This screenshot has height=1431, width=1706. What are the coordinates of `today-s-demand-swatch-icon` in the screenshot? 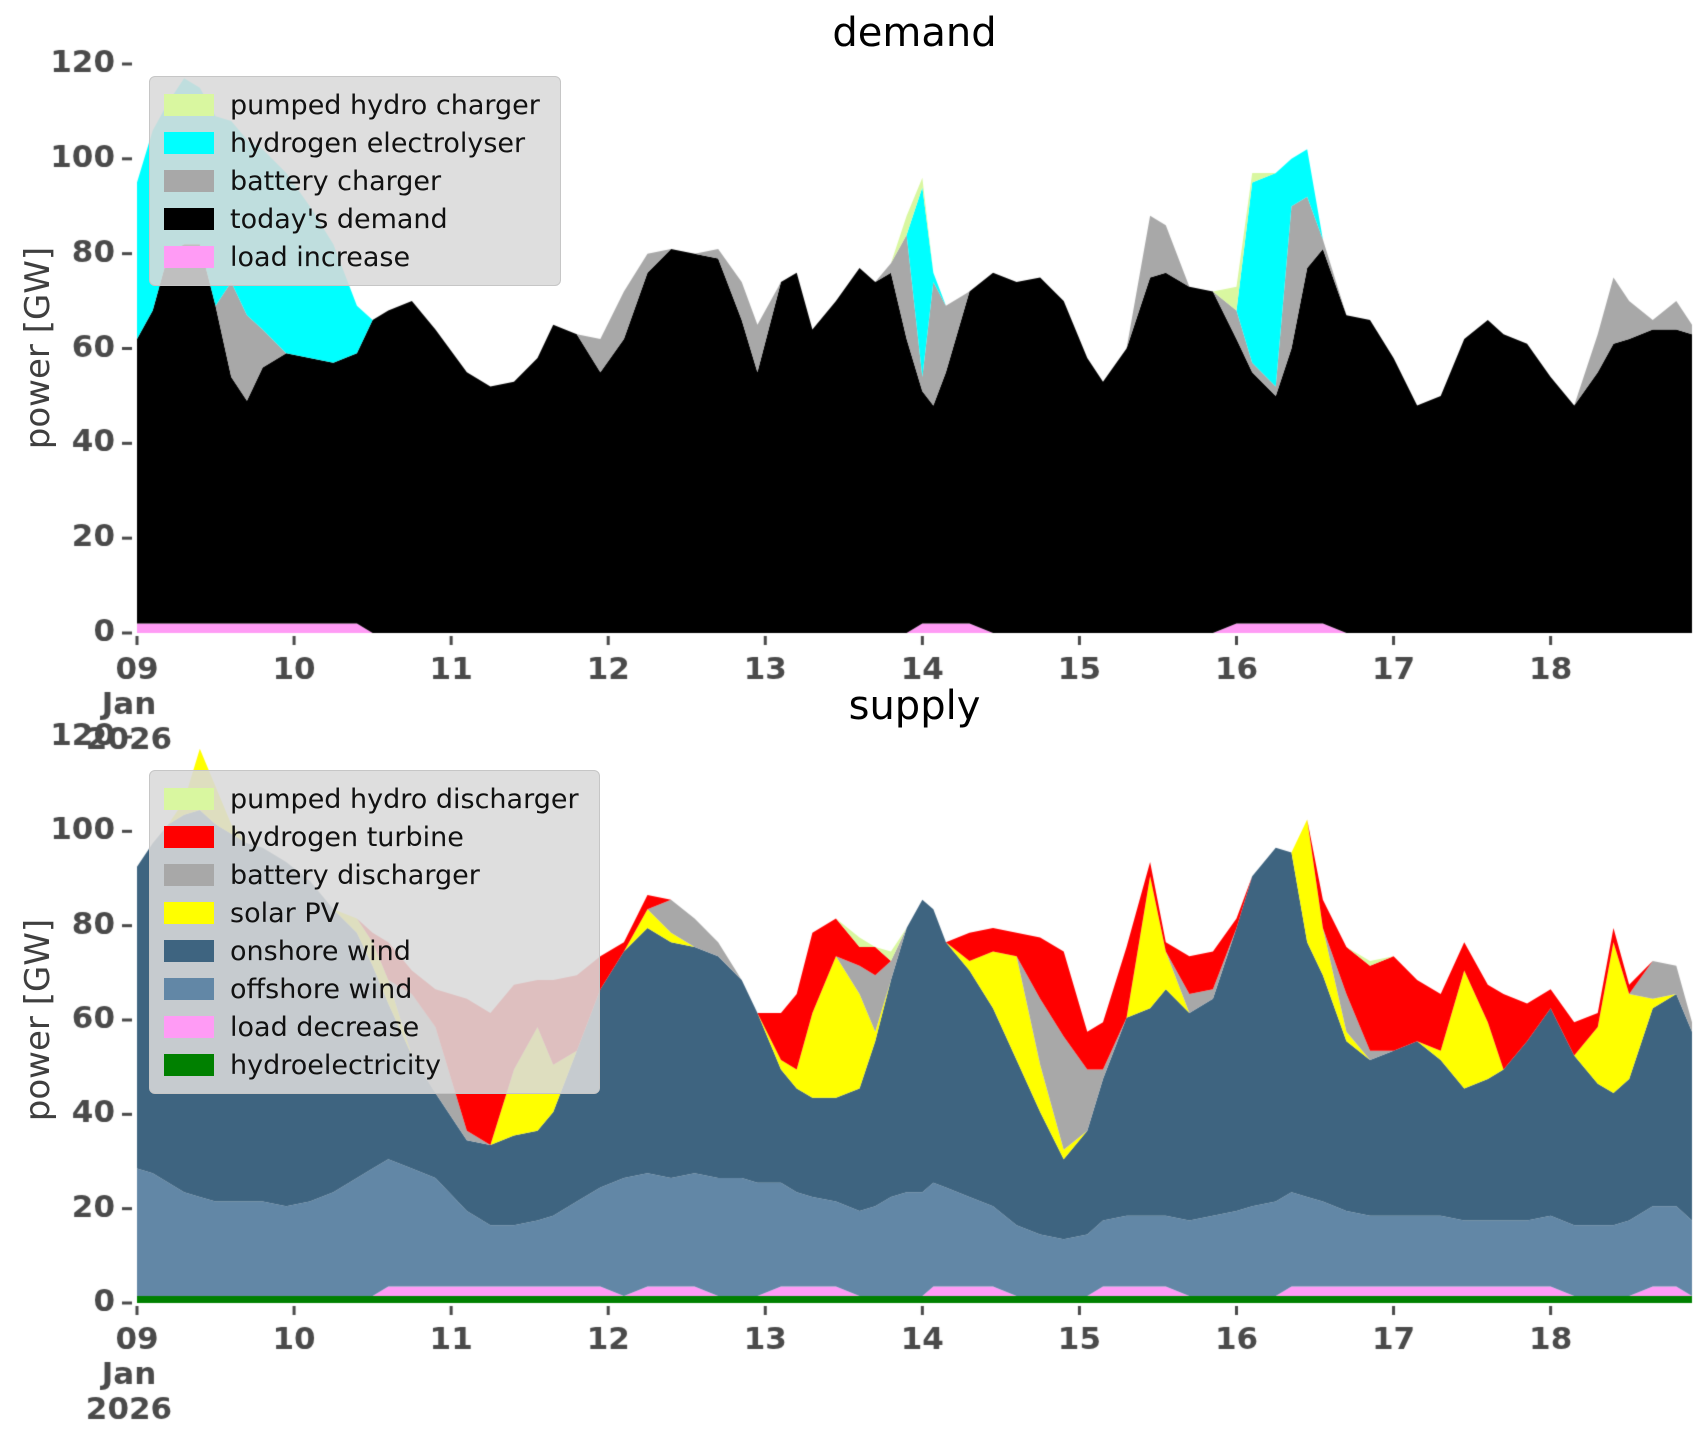 It's located at (189, 219).